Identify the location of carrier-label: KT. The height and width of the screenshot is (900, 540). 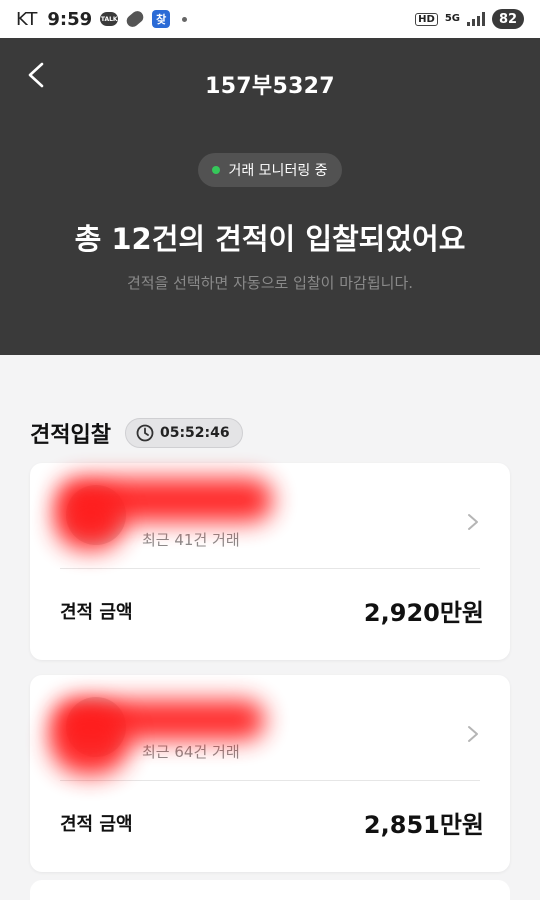
(27, 19).